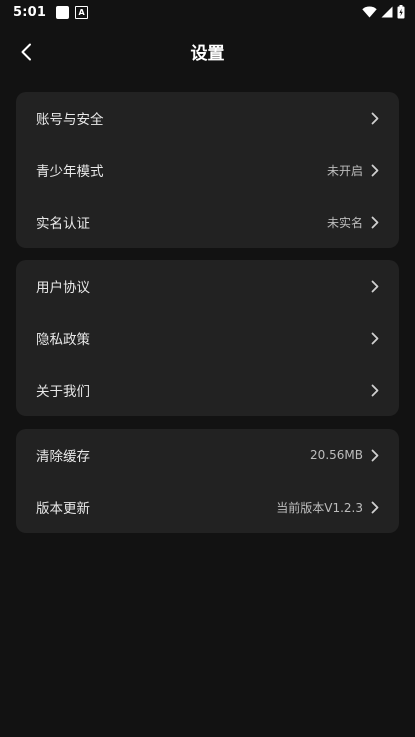  Describe the element at coordinates (63, 509) in the screenshot. I see `row-label: 版本更新` at that location.